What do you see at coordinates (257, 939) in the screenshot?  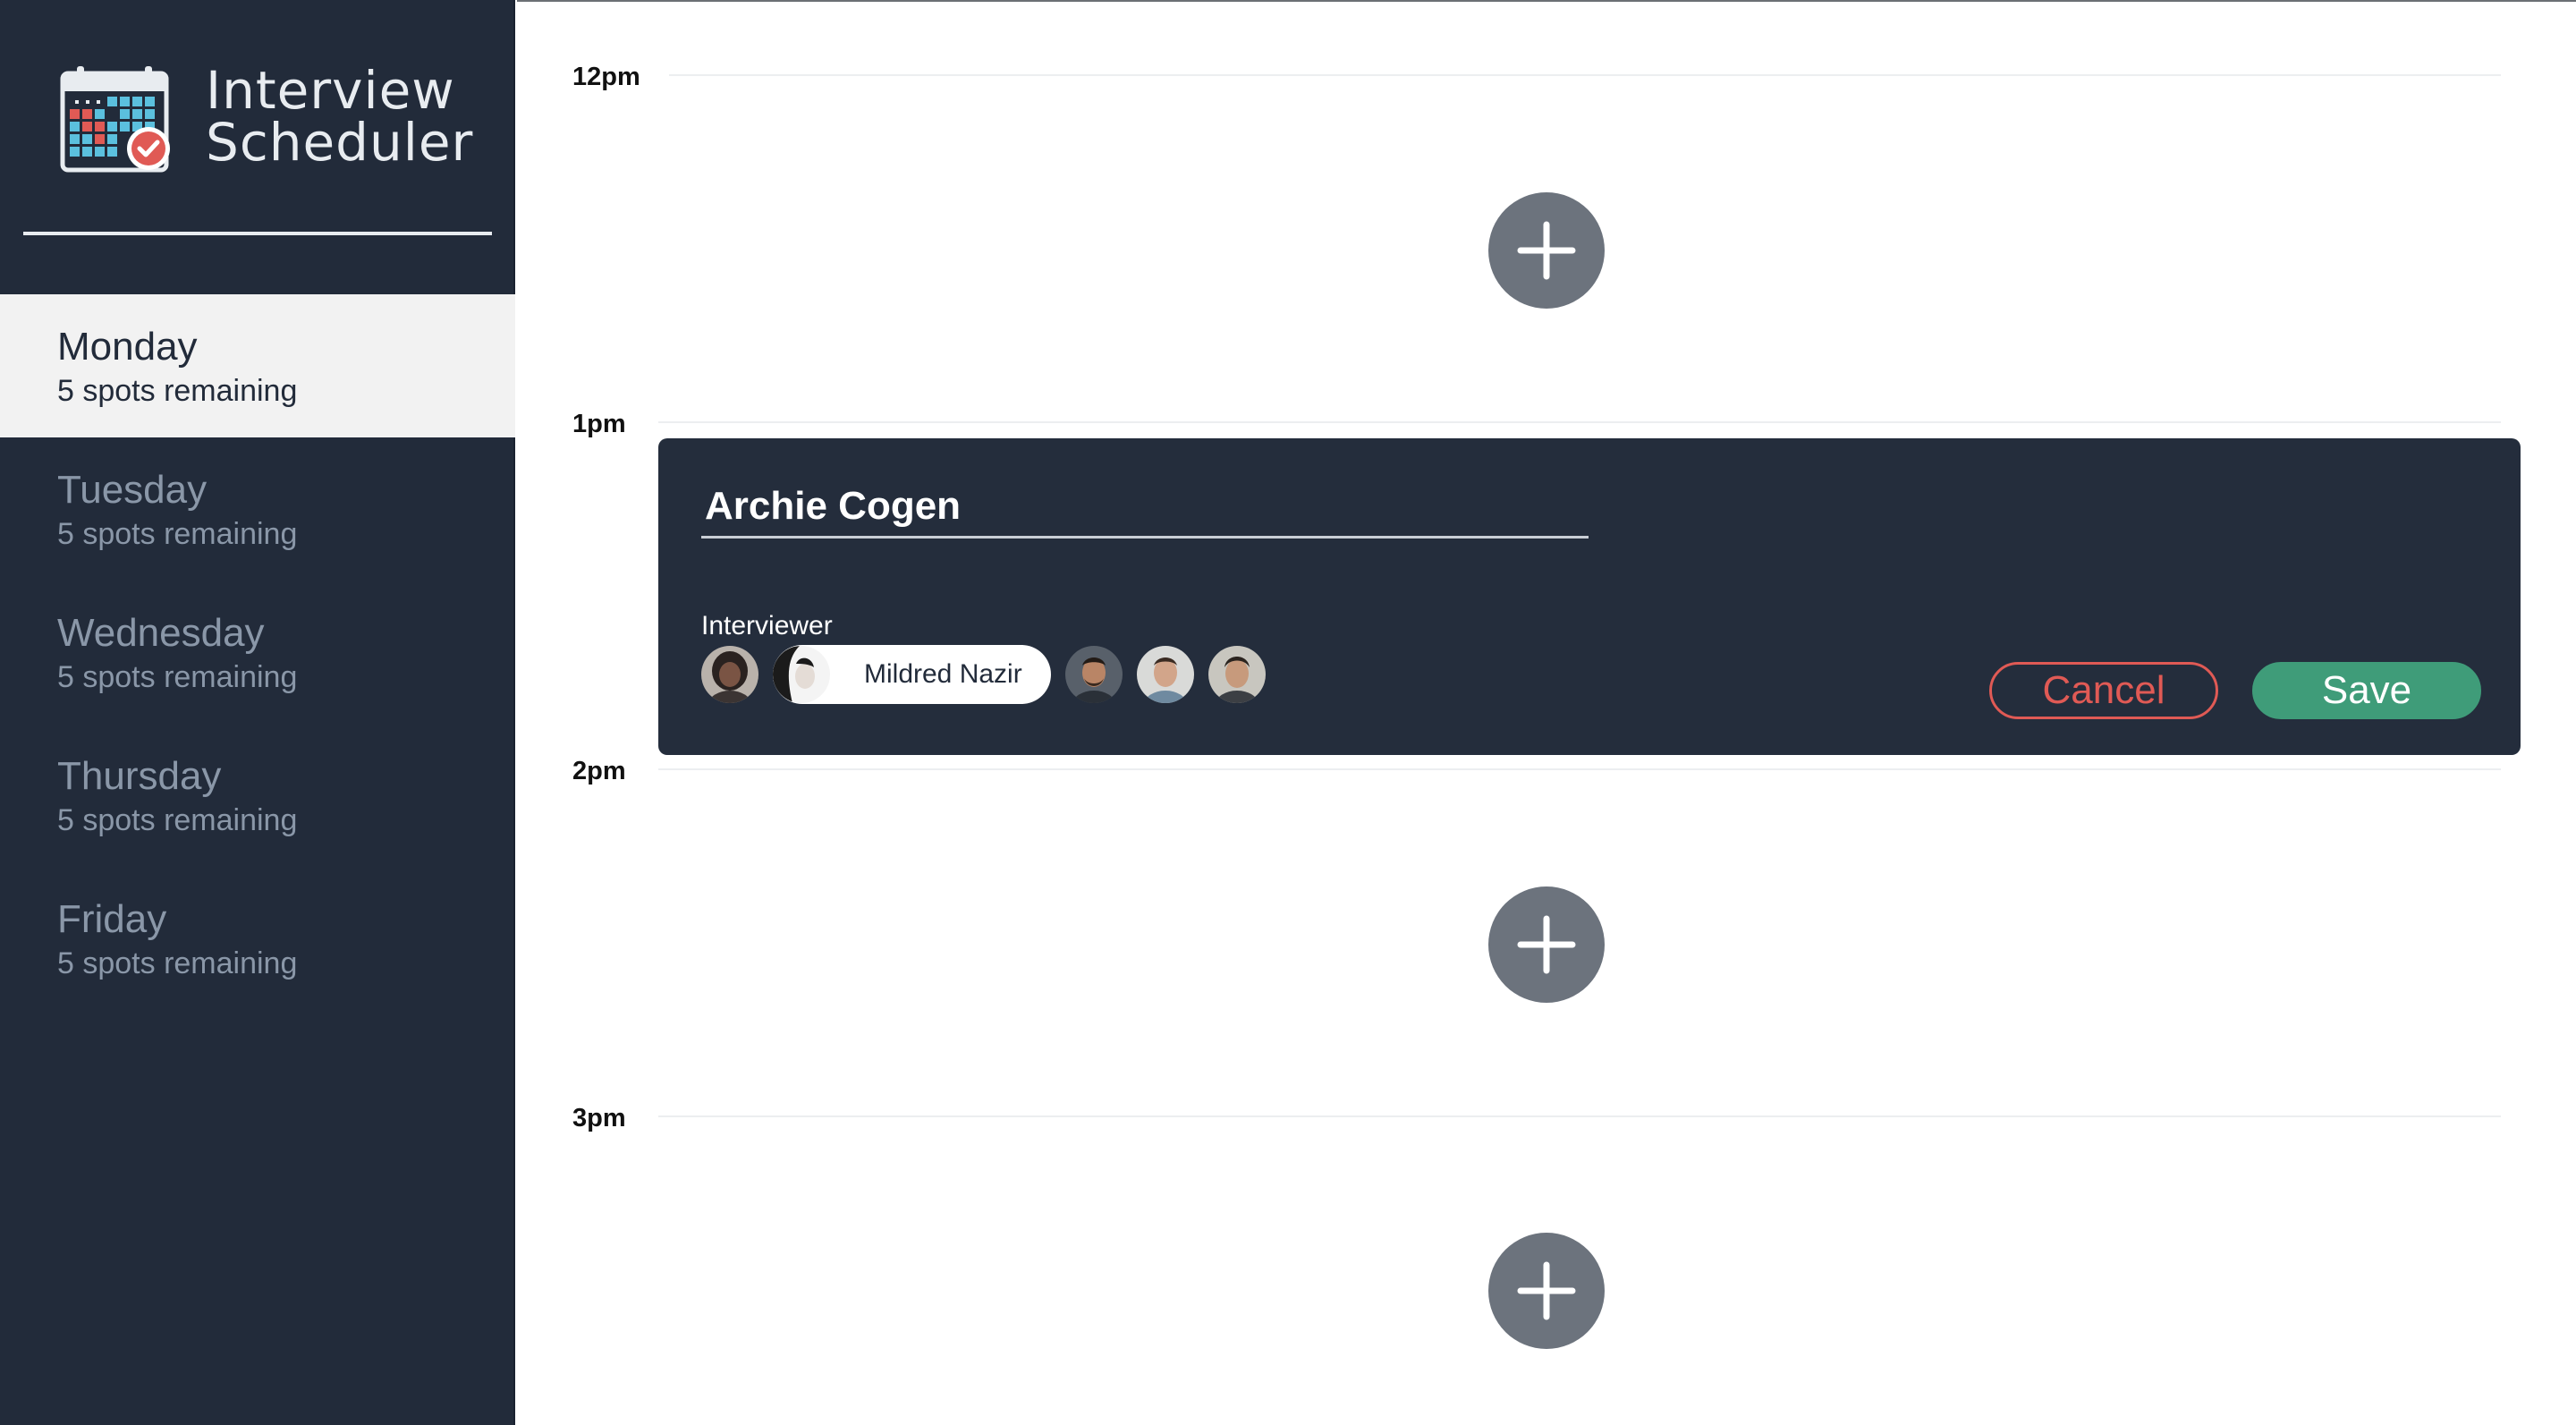 I see `day-item-friday: Friday 5 spots remaining` at bounding box center [257, 939].